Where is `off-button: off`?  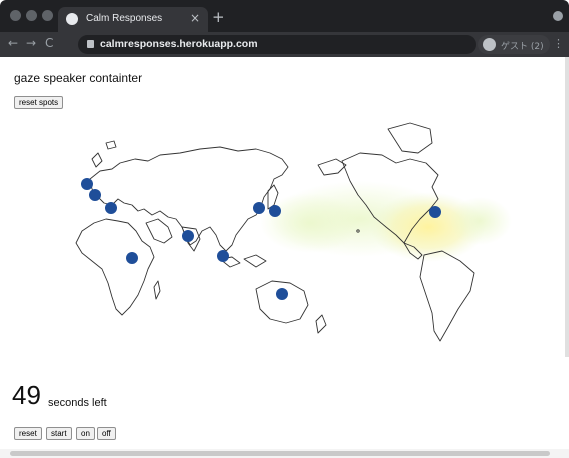
off-button: off is located at coordinates (106, 433).